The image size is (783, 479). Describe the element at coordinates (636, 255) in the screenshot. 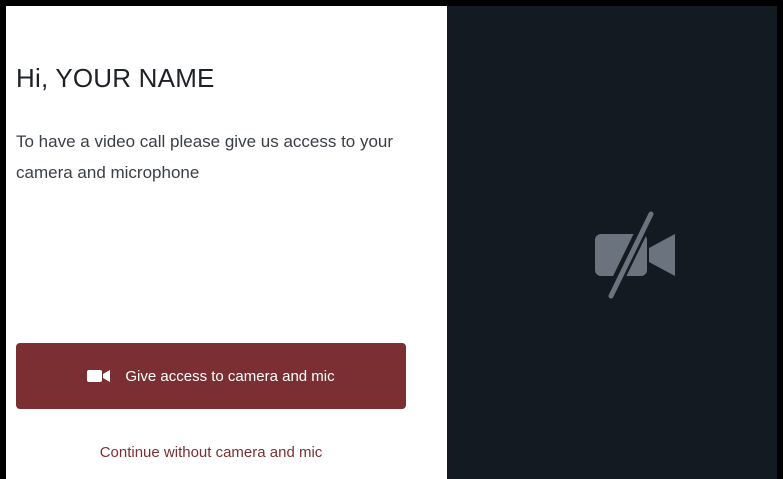

I see `camera-off-icon` at that location.